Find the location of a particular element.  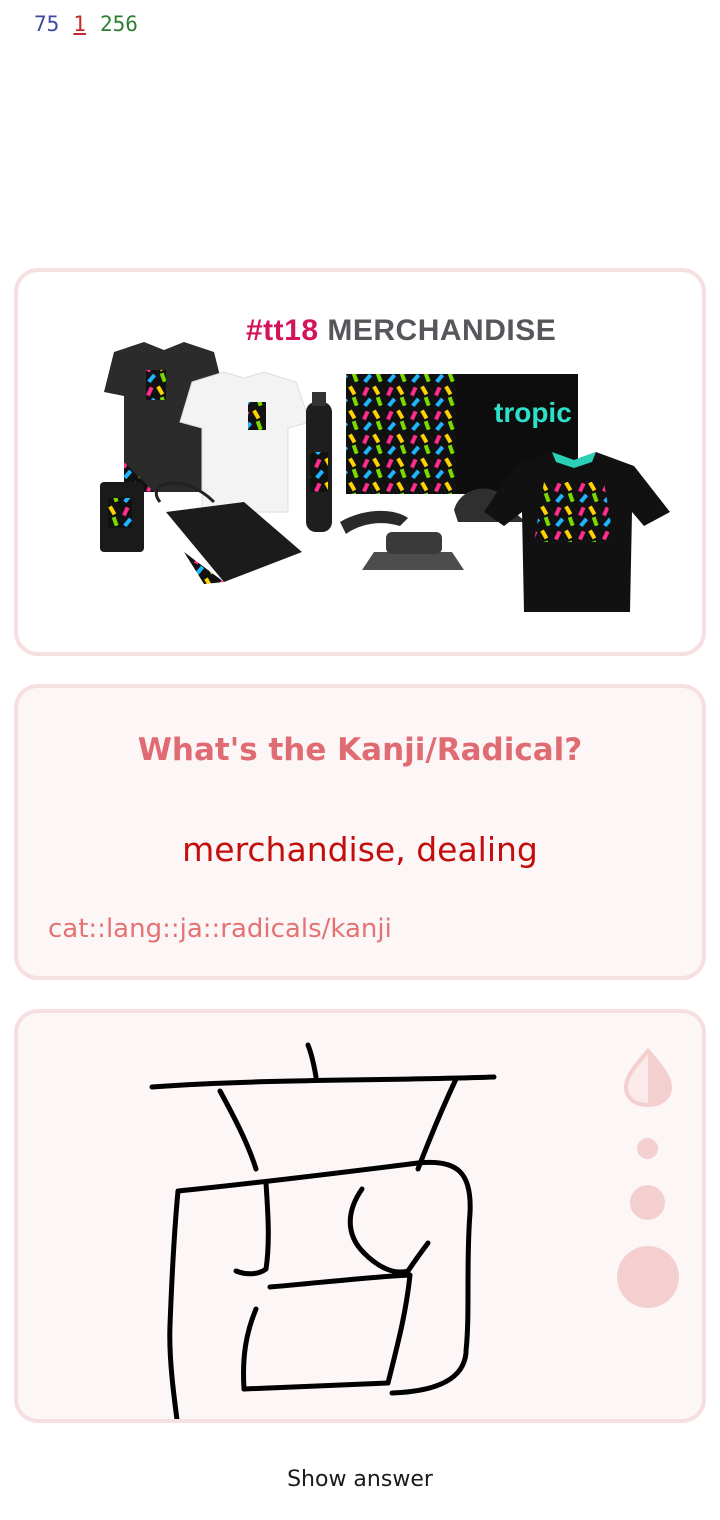

learning-count: 1 is located at coordinates (79, 24).